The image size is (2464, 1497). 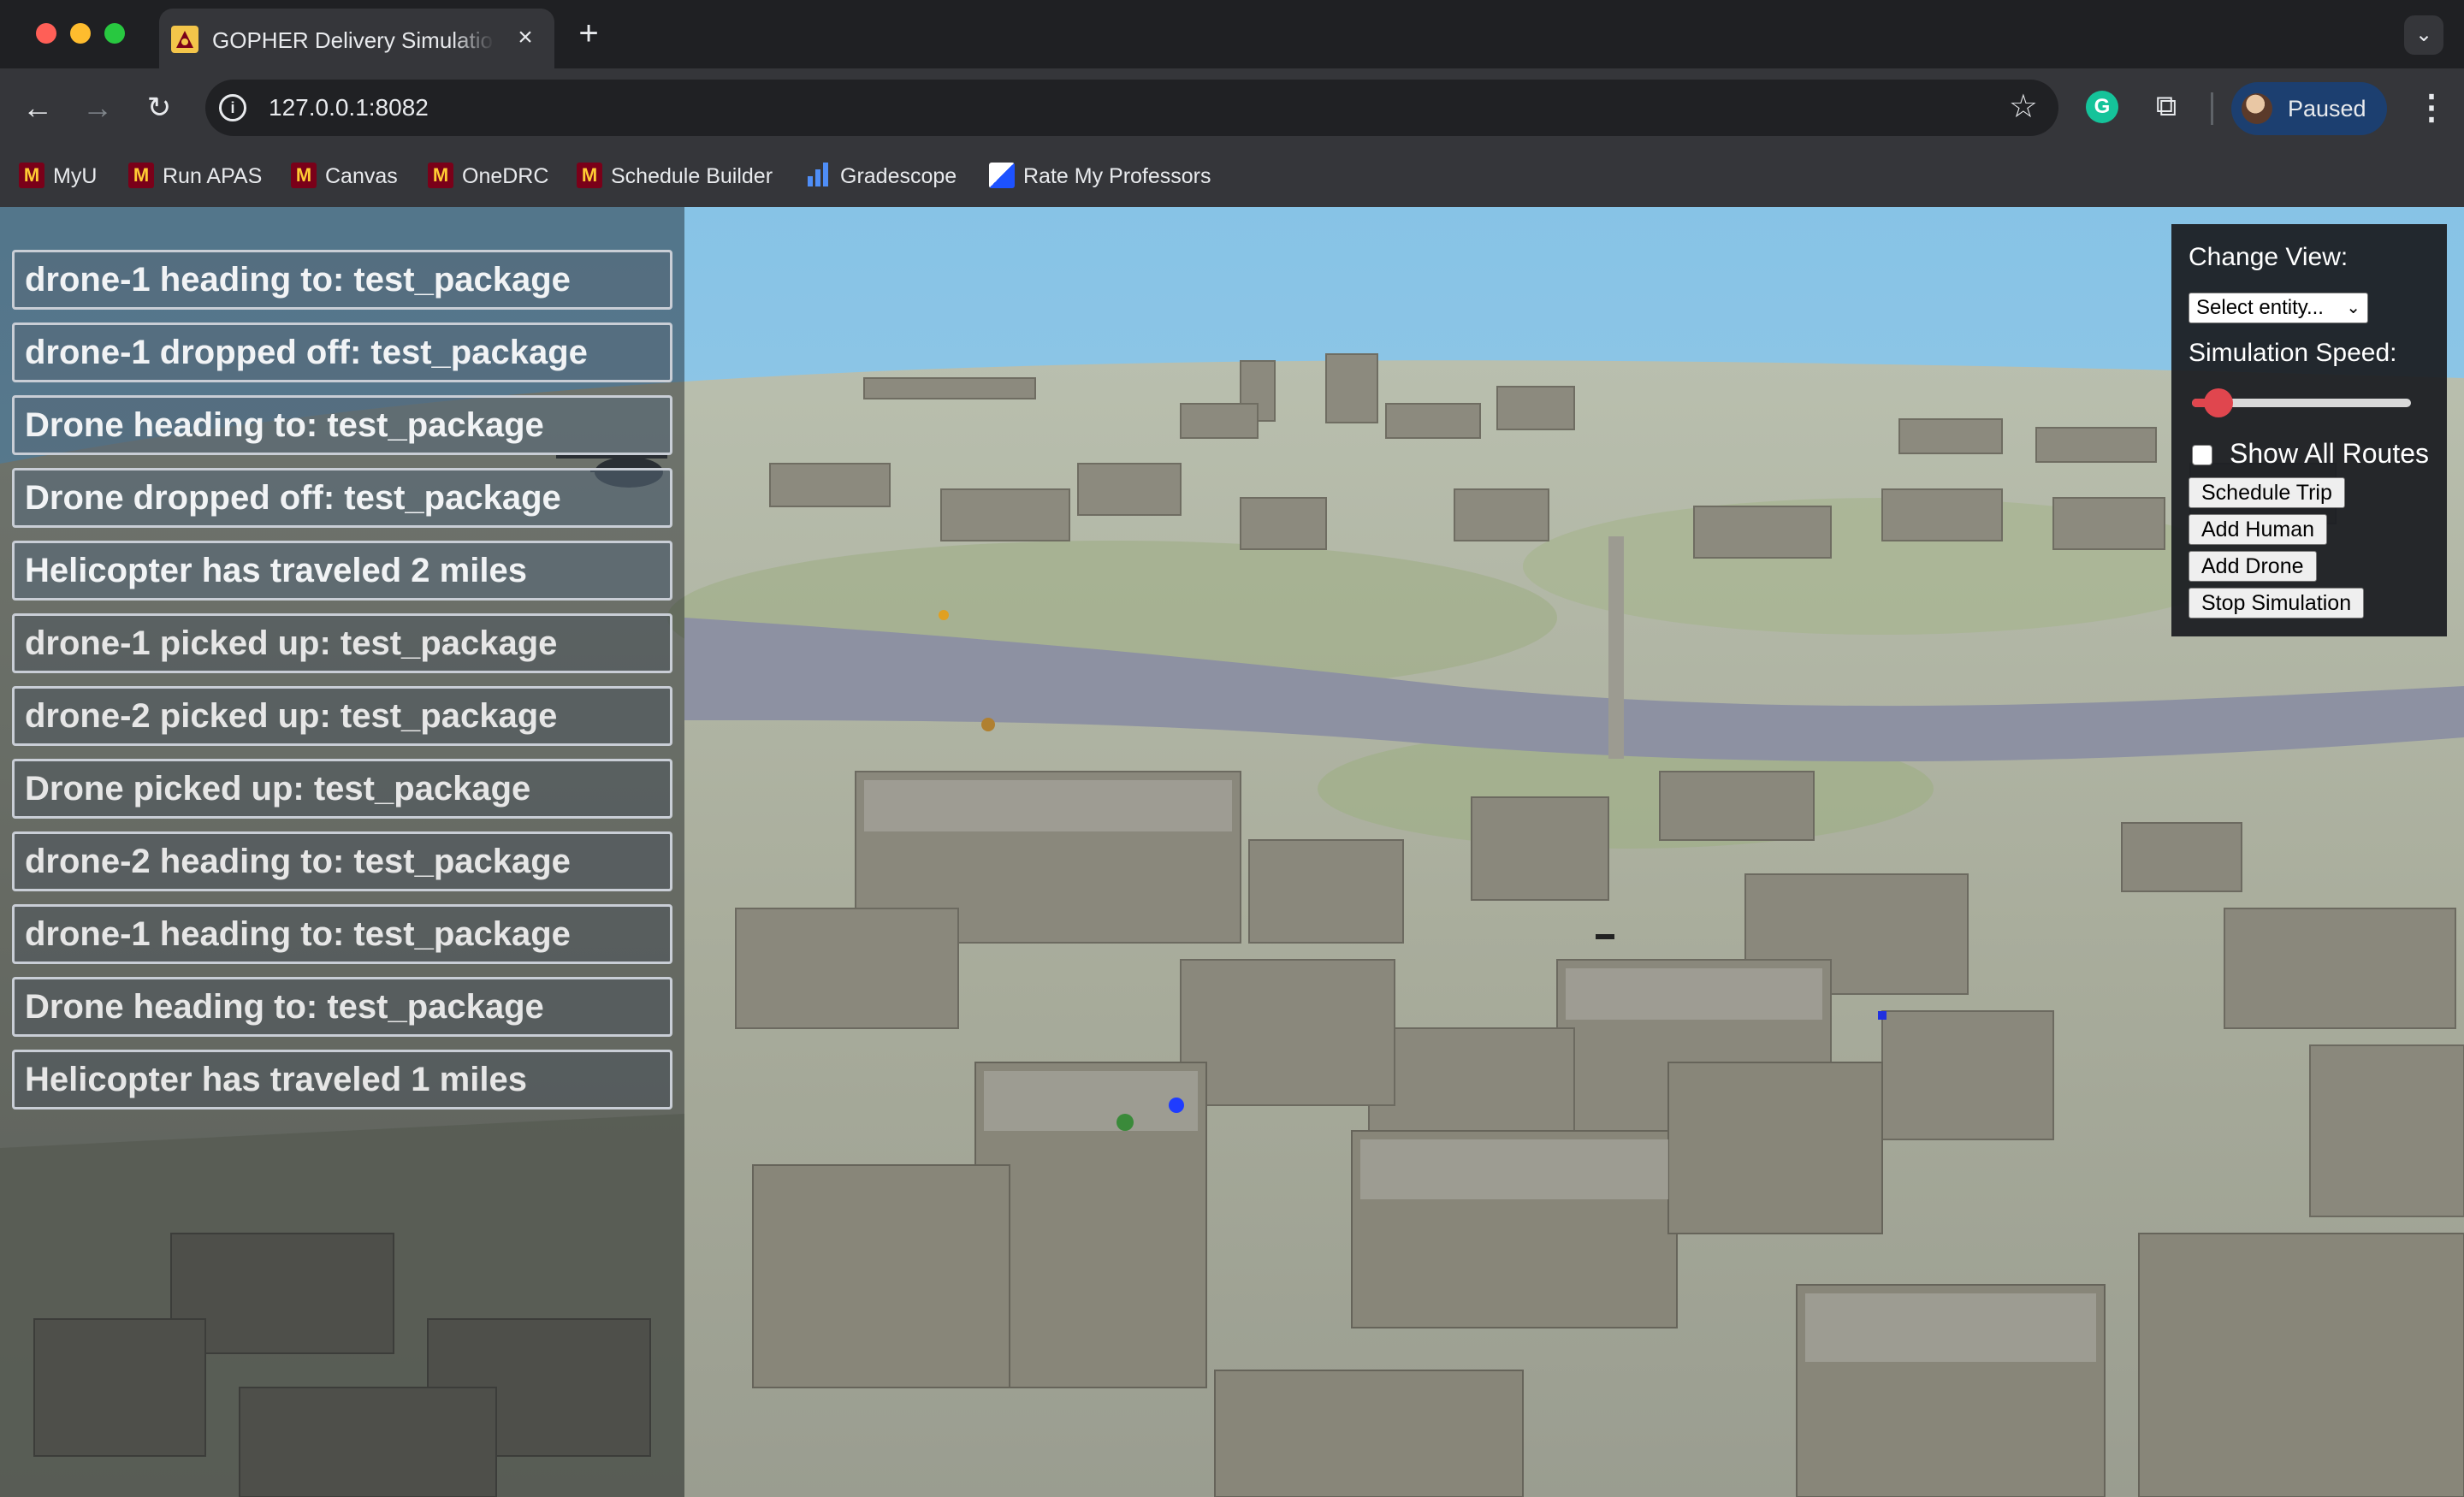 I want to click on notification-item: Drone picked up: test_package, so click(x=342, y=789).